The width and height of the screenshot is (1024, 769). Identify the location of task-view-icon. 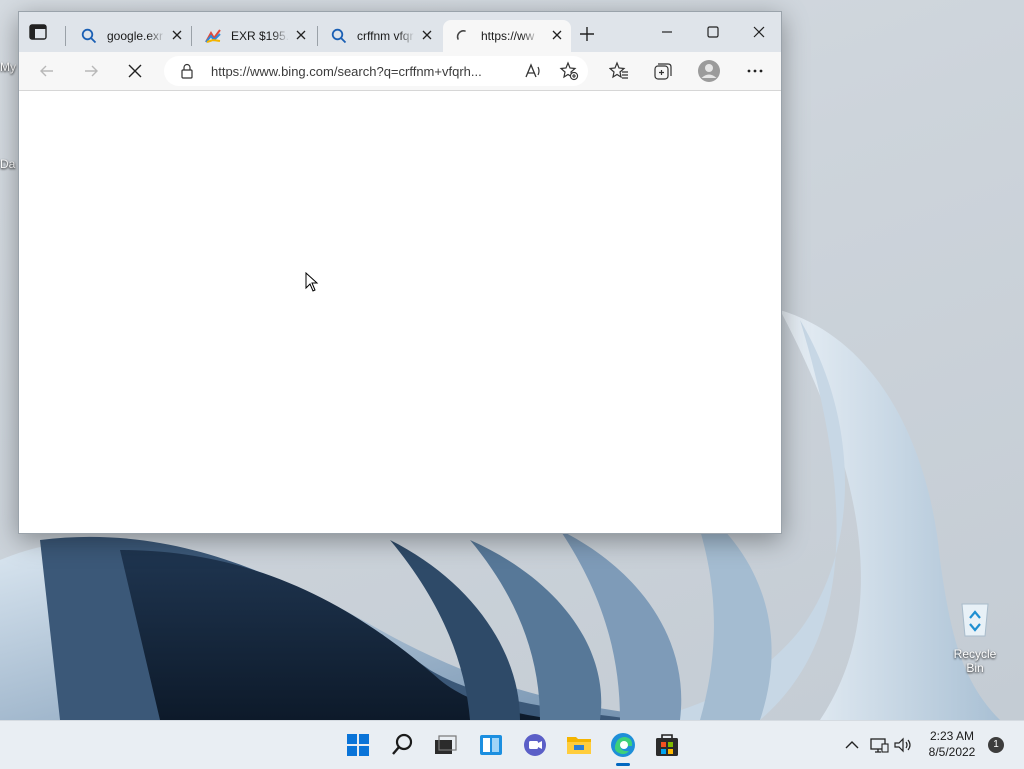
(445, 745).